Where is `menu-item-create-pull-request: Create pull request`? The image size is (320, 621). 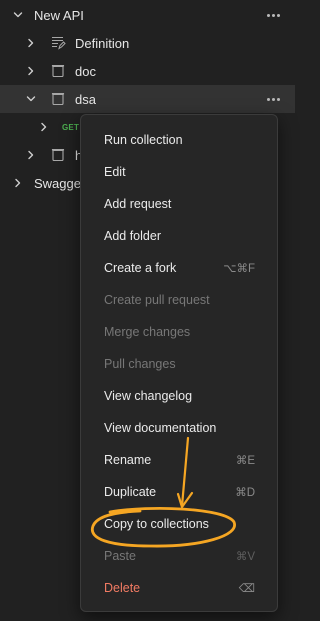 menu-item-create-pull-request: Create pull request is located at coordinates (179, 300).